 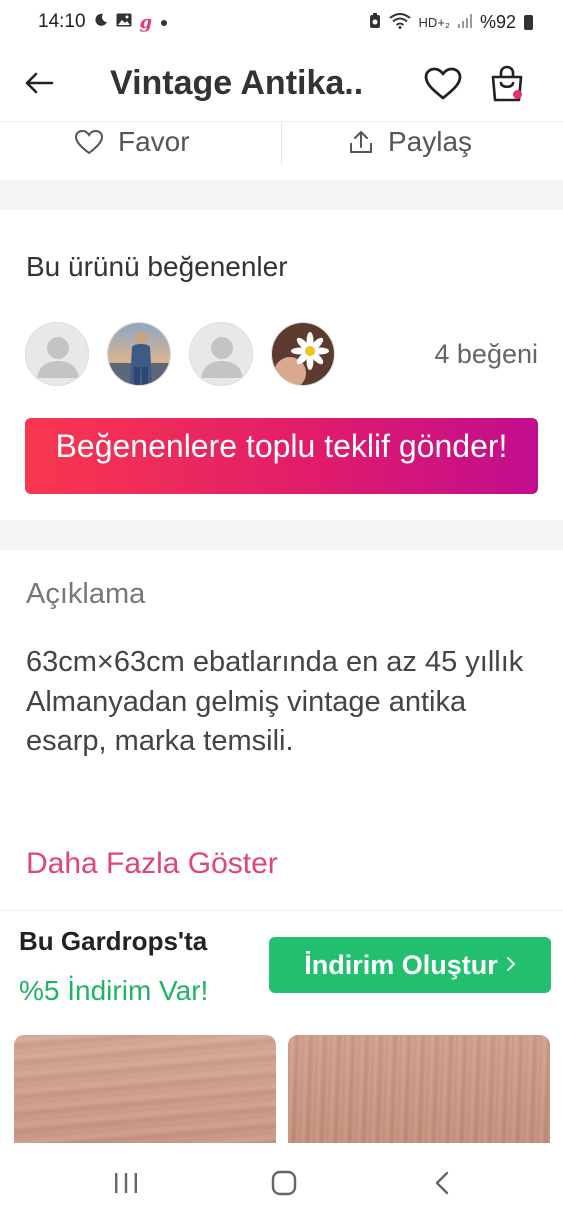 I want to click on battery-icon, so click(x=528, y=22).